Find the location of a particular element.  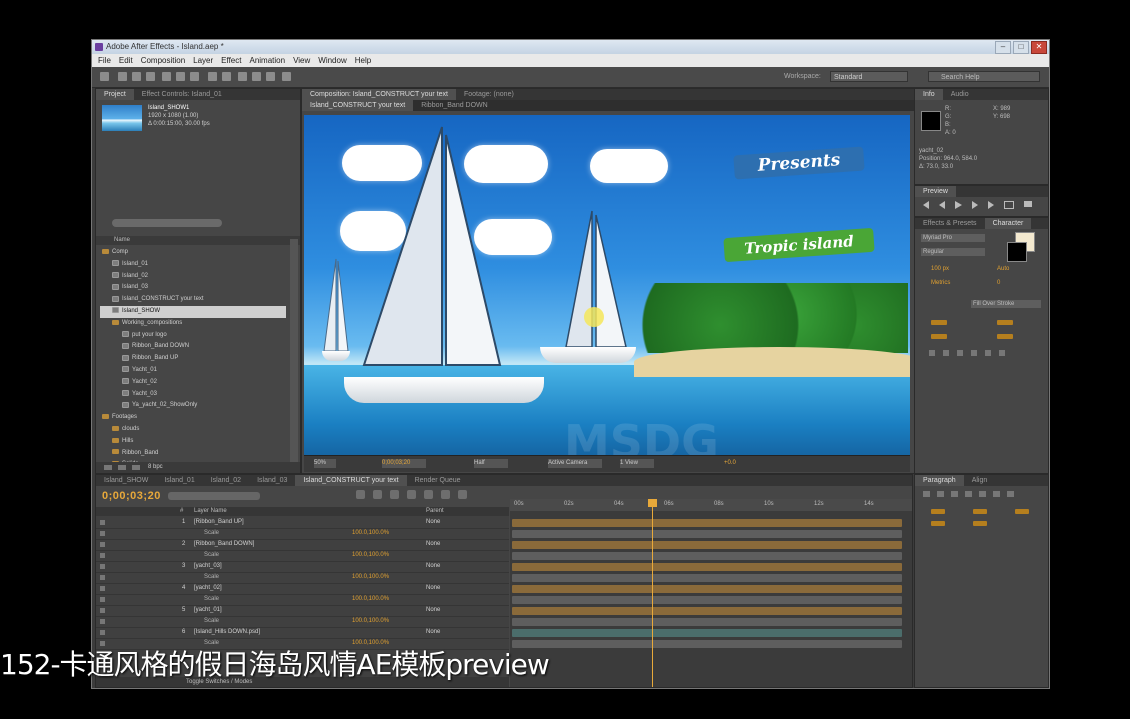

timeline-search-input is located at coordinates (214, 496).